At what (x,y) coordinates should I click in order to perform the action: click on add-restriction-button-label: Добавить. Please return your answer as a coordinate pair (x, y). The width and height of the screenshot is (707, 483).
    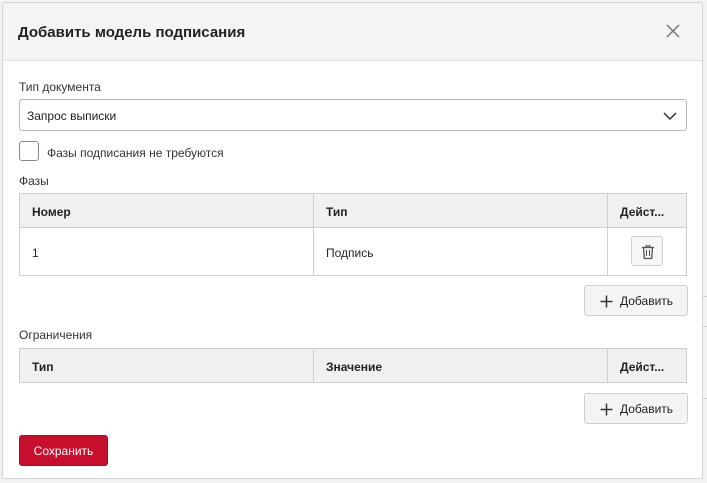
    Looking at the image, I should click on (647, 409).